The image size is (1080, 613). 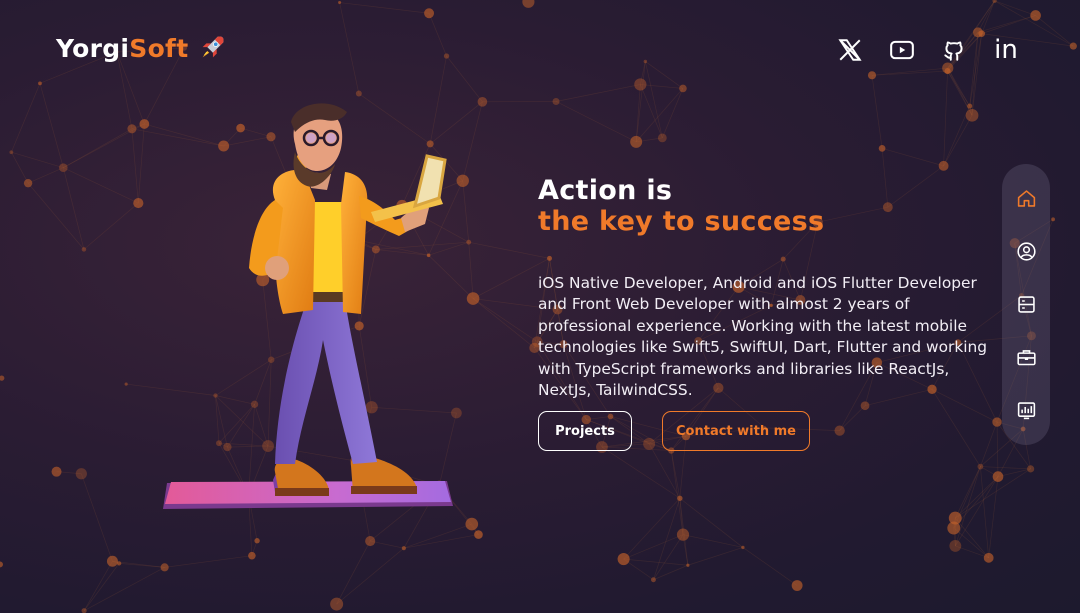 I want to click on logo-text-primary: Yorgi, so click(x=93, y=48).